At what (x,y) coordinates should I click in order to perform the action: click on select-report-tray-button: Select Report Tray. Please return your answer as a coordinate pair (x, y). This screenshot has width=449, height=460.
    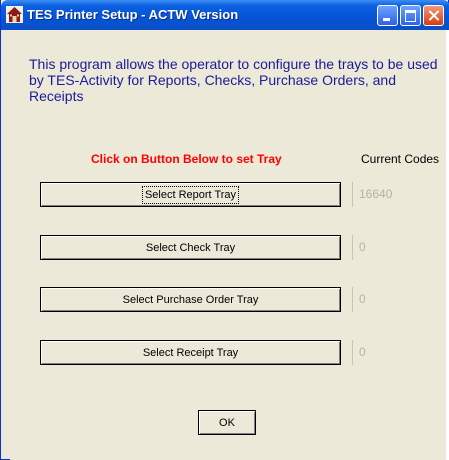
    Looking at the image, I should click on (190, 194).